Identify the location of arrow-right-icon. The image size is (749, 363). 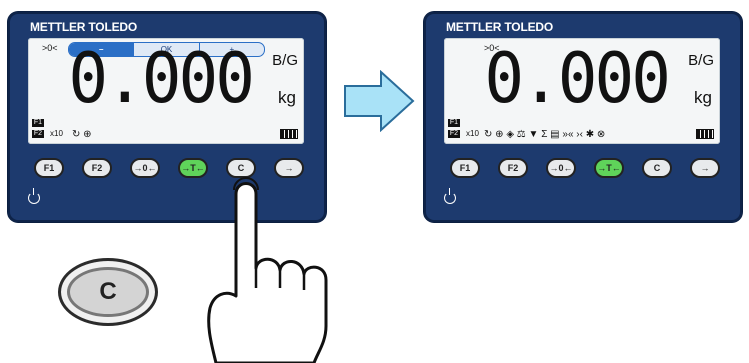
(379, 101).